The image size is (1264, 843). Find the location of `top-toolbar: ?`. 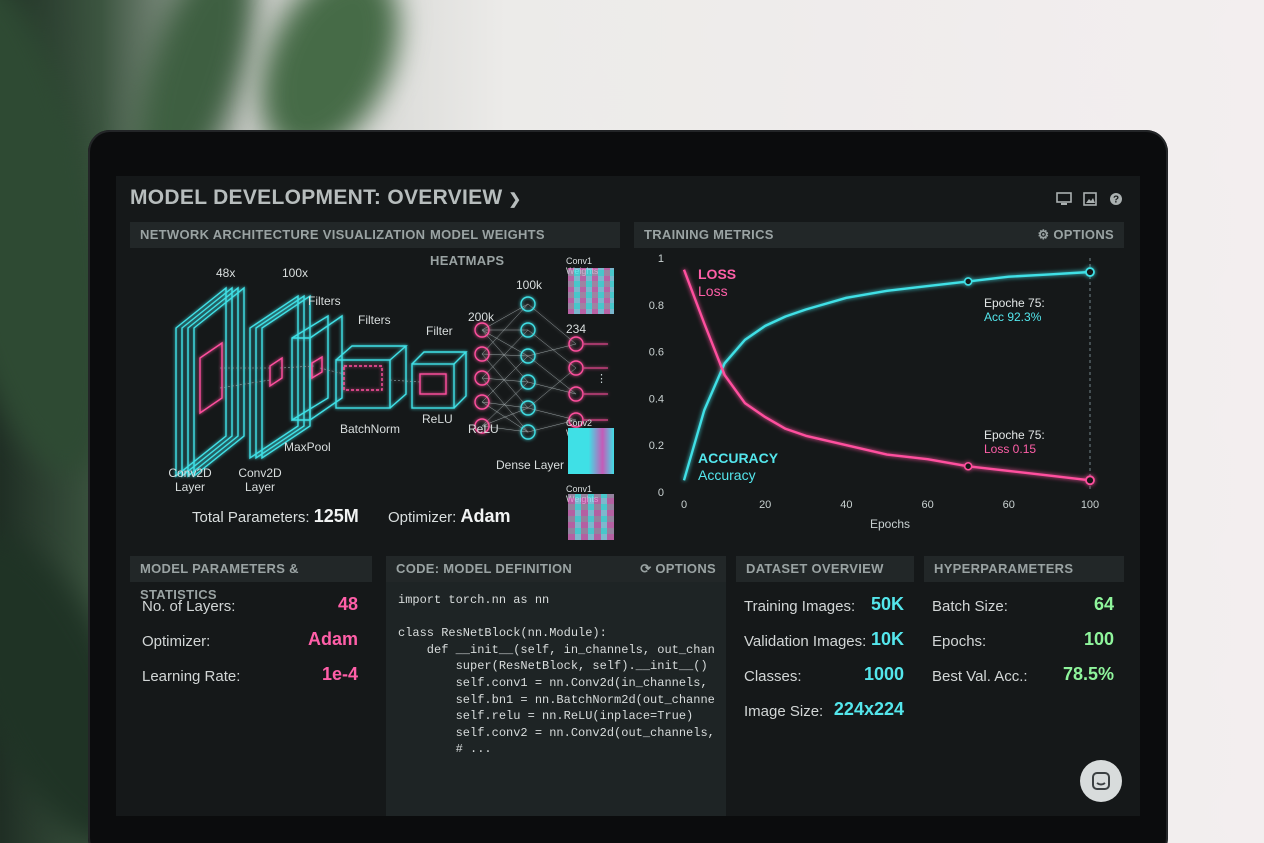

top-toolbar: ? is located at coordinates (1090, 199).